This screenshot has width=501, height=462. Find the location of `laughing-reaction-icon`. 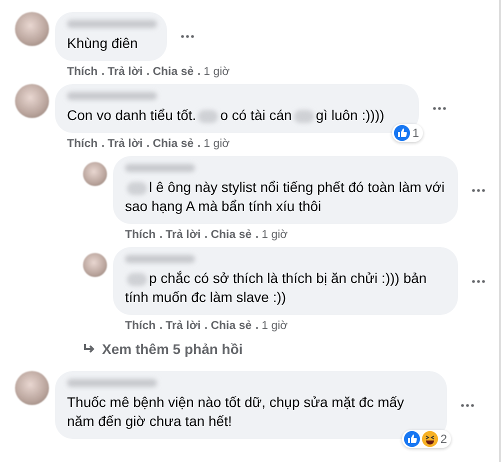

laughing-reaction-icon is located at coordinates (430, 439).